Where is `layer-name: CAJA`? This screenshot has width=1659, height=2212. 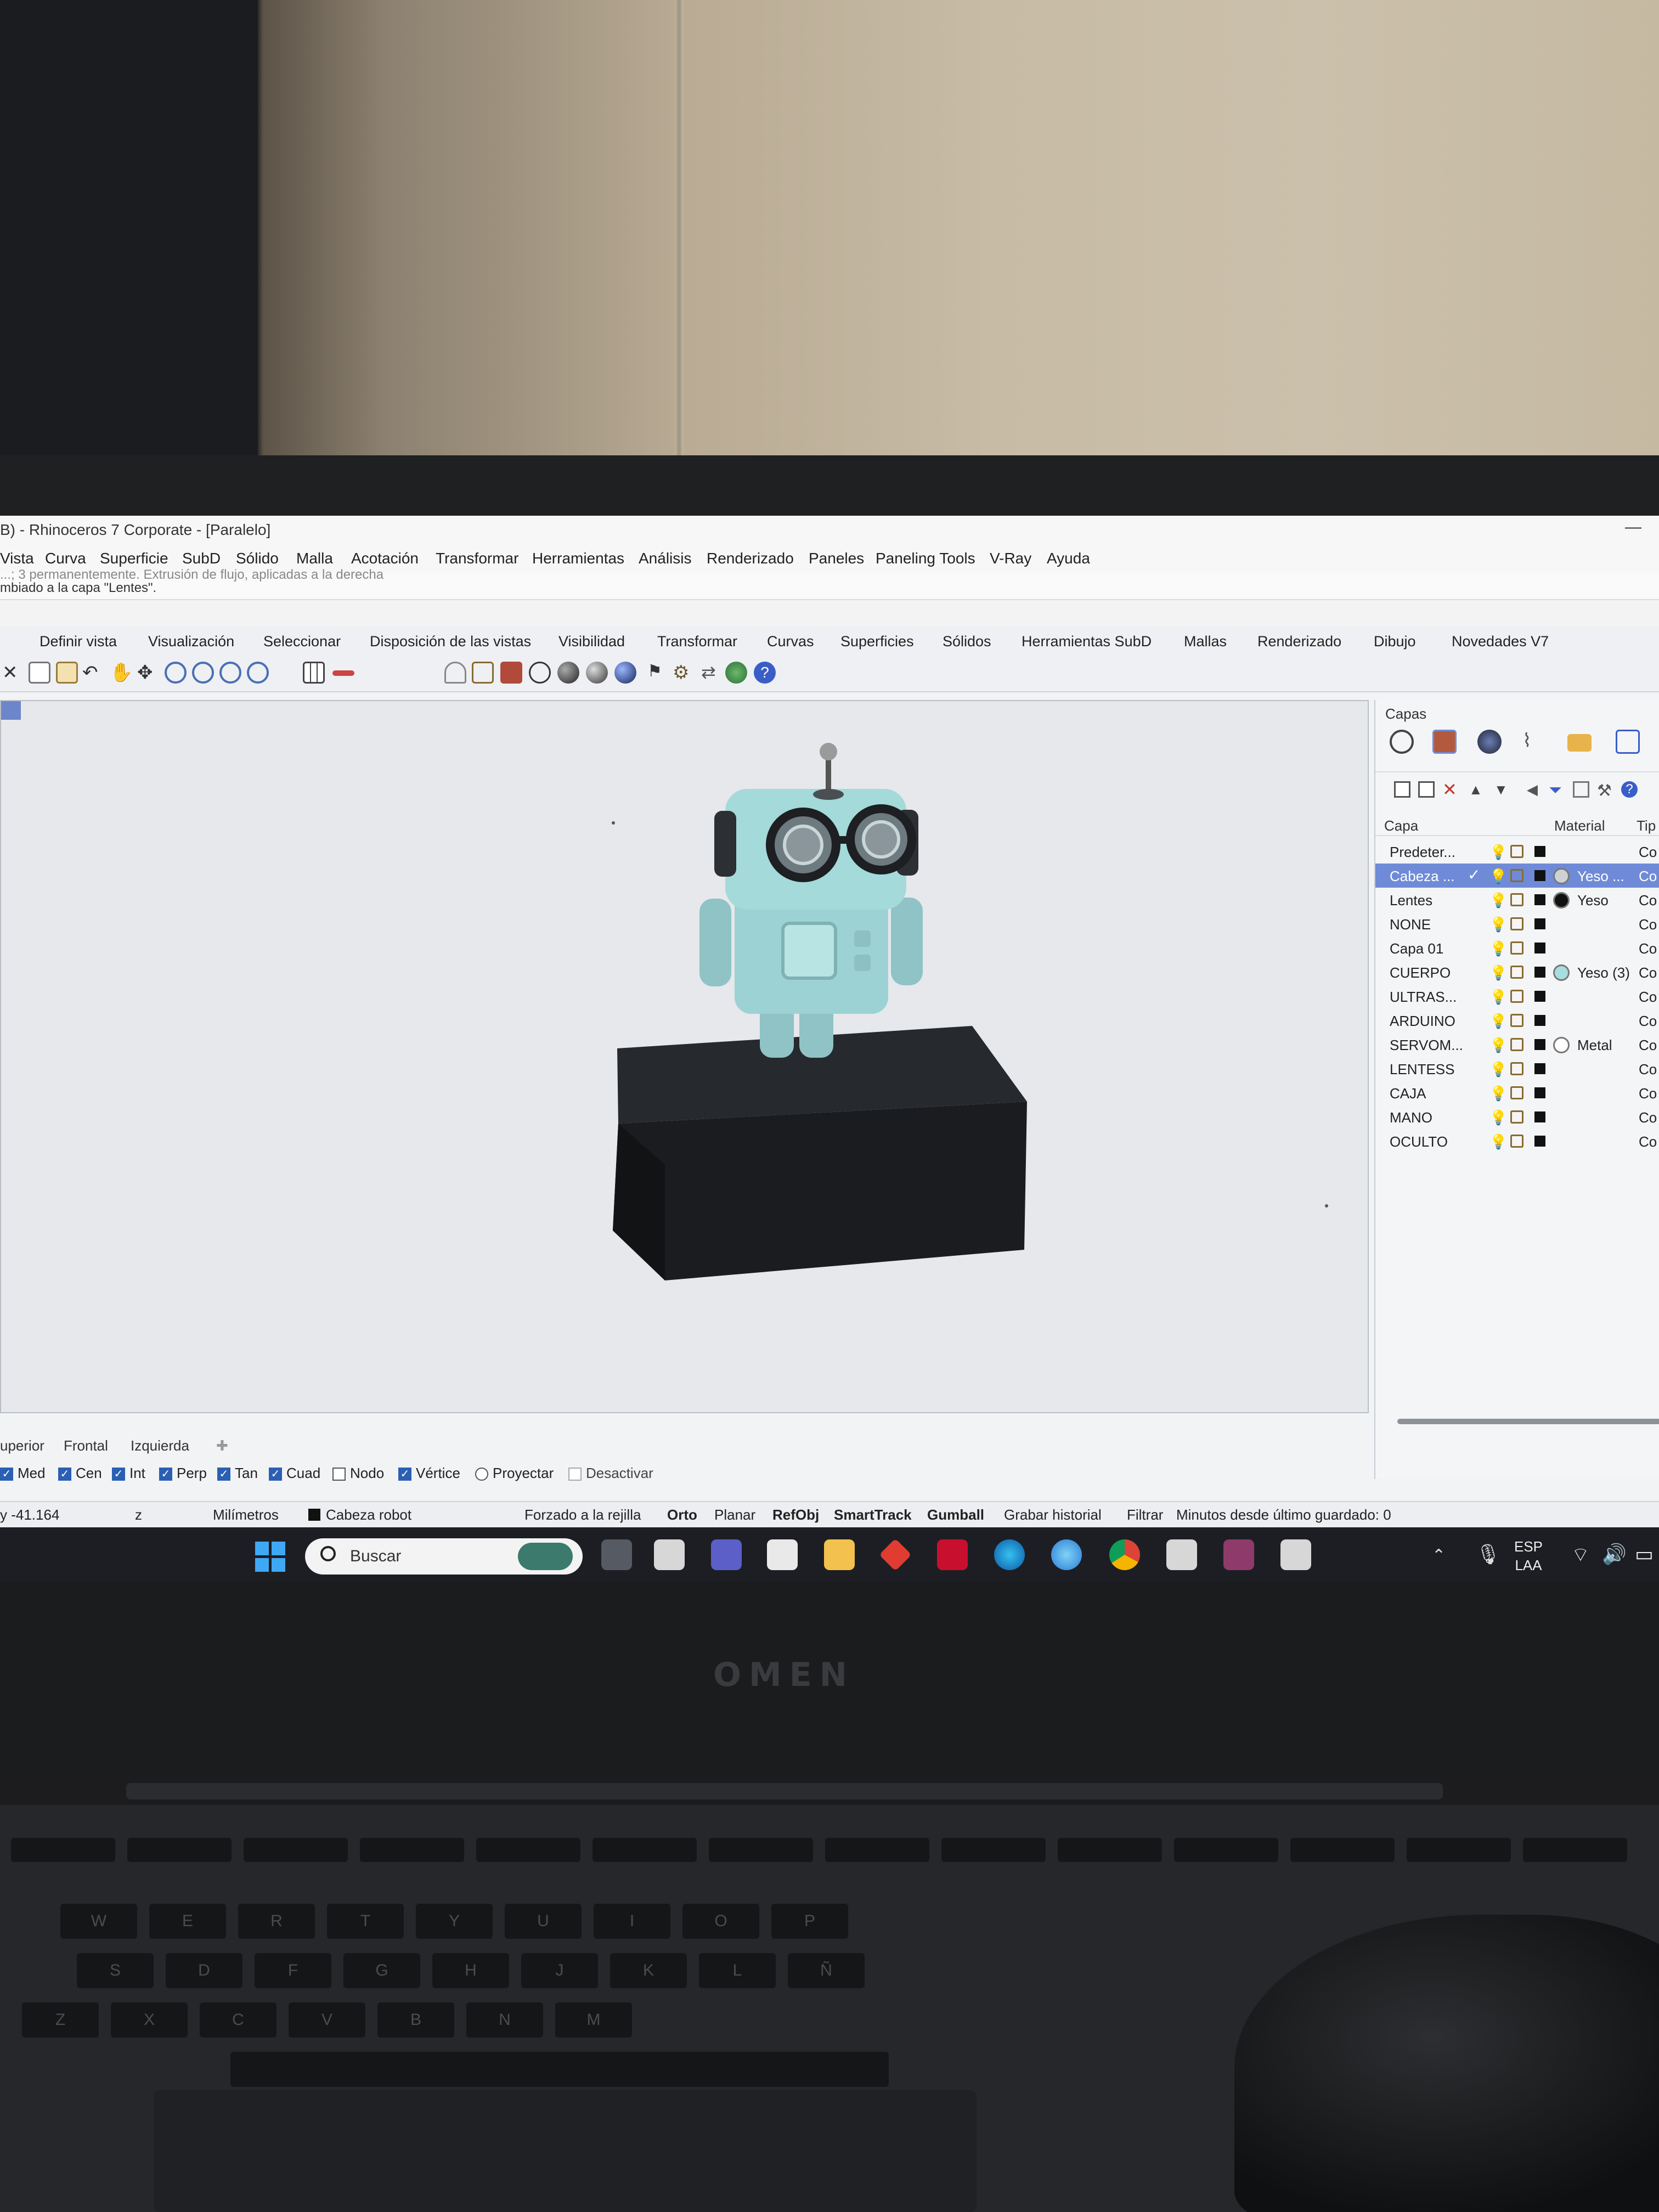
layer-name: CAJA is located at coordinates (1408, 1093).